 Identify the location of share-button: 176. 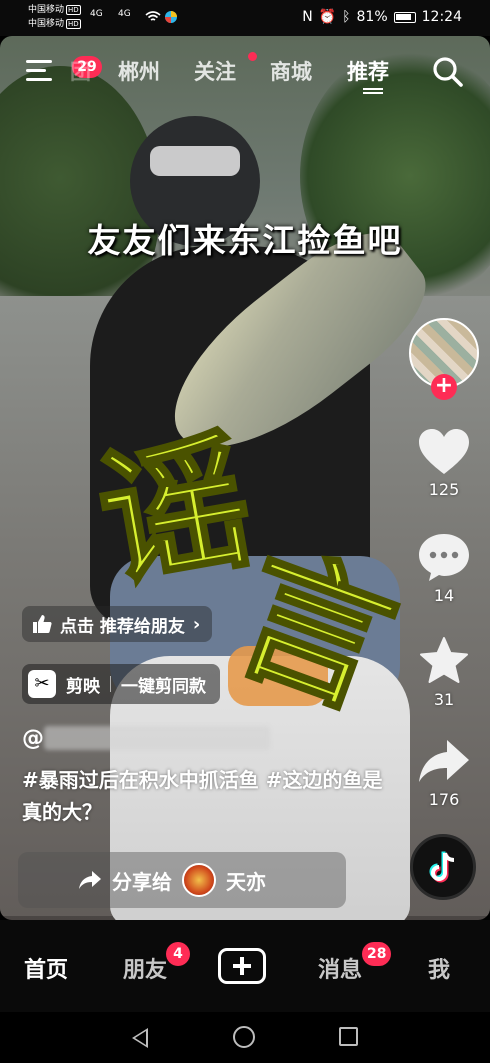
(444, 773).